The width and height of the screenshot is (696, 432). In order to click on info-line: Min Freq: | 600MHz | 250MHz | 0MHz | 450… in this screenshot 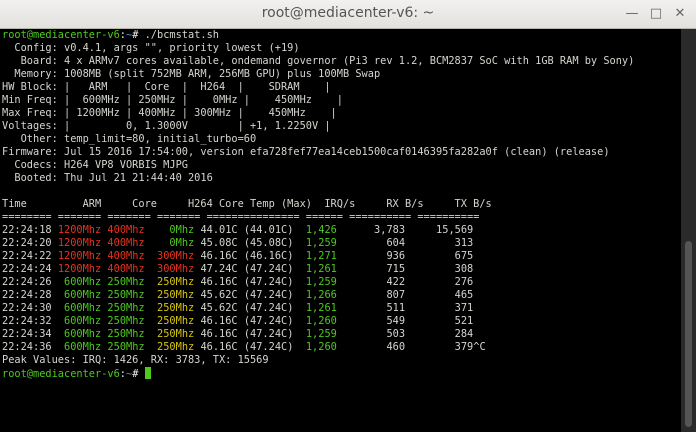, I will do `click(172, 100)`.